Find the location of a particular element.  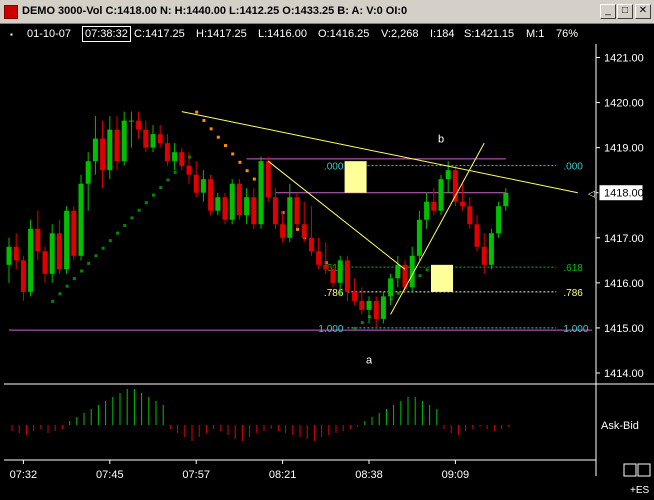

price-tick-label: 1420.00 is located at coordinates (624, 104).